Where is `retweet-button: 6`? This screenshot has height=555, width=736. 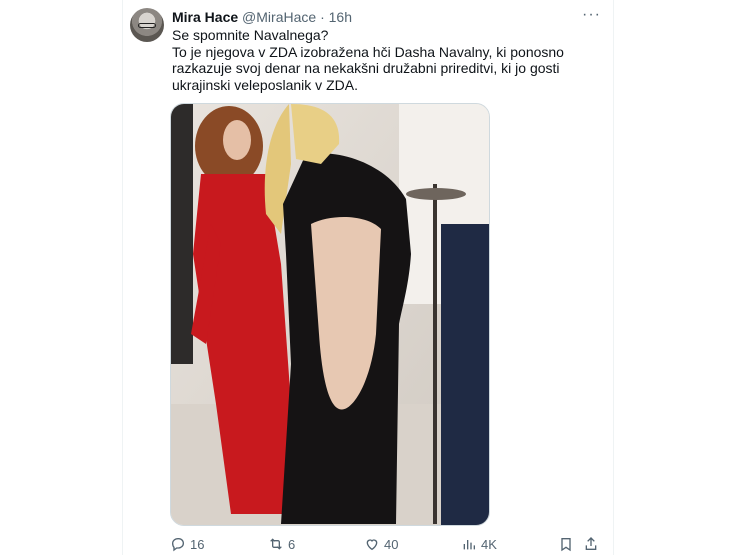
retweet-button: 6 is located at coordinates (281, 544).